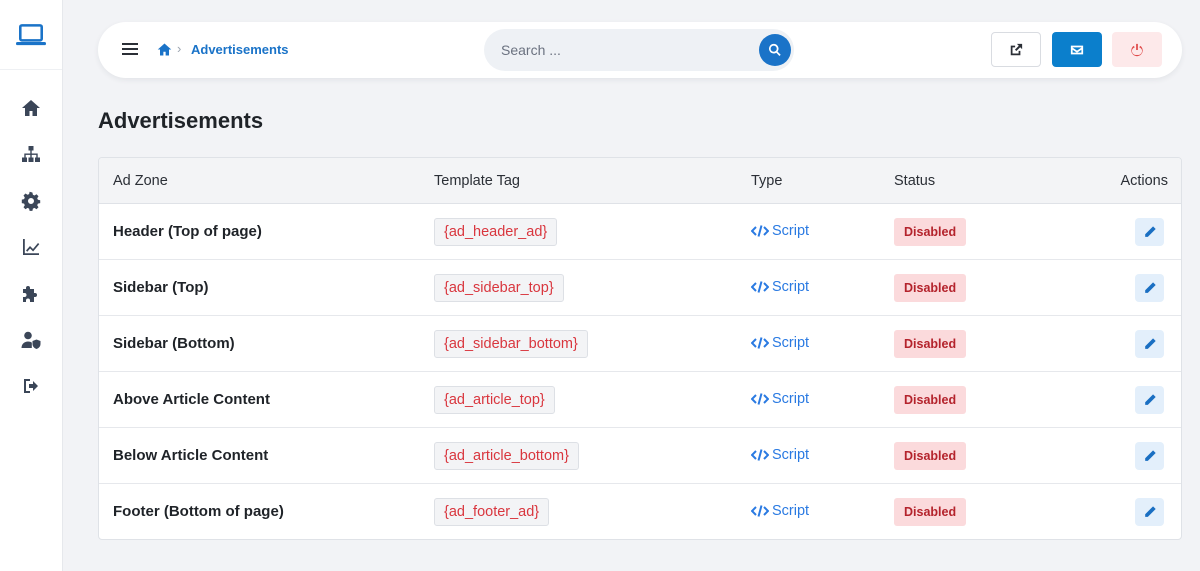 The image size is (1200, 571). I want to click on template-tag: {ad_article_top}, so click(494, 400).